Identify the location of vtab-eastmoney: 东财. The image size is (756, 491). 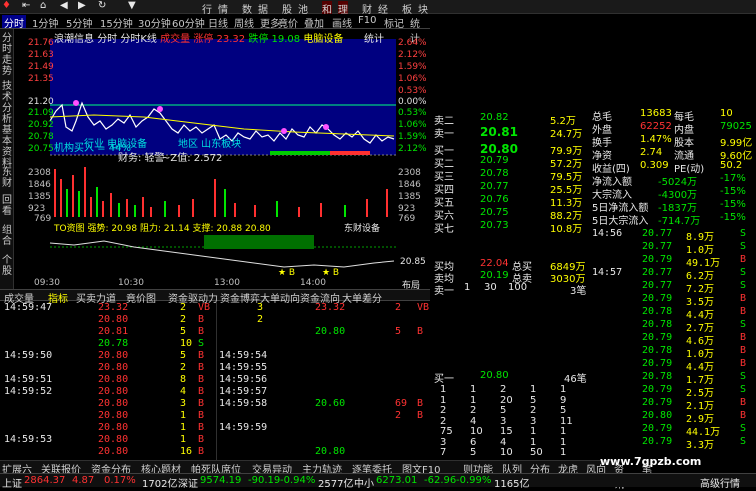
(7, 178).